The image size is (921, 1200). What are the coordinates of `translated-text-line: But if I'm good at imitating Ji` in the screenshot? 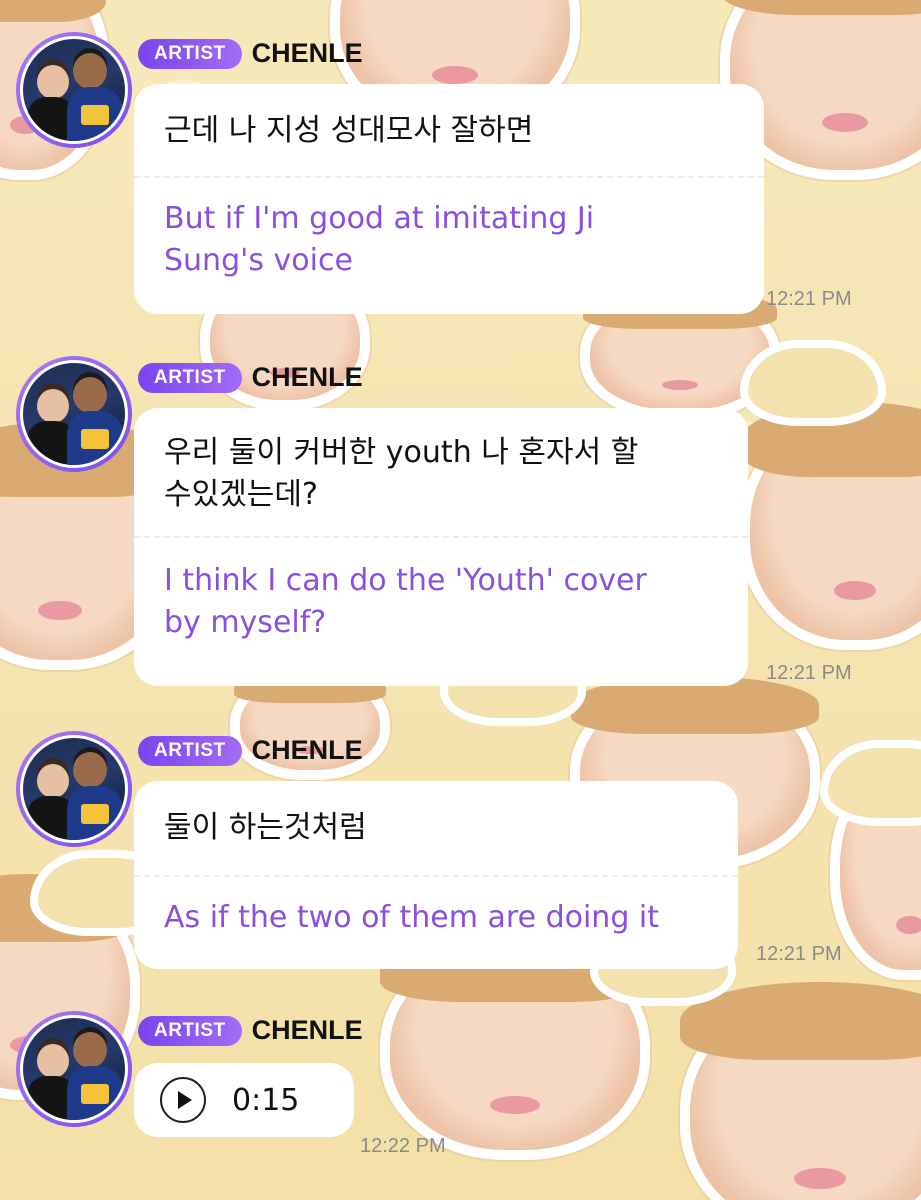 It's located at (379, 218).